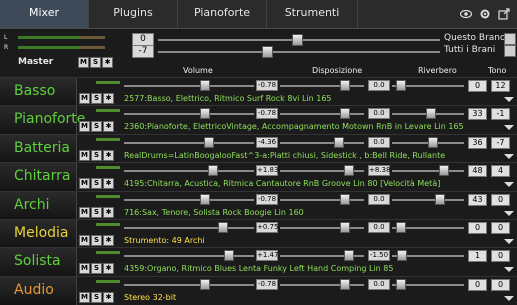 The height and width of the screenshot is (305, 517). Describe the element at coordinates (95, 62) in the screenshot. I see `master-solo-button: S` at that location.